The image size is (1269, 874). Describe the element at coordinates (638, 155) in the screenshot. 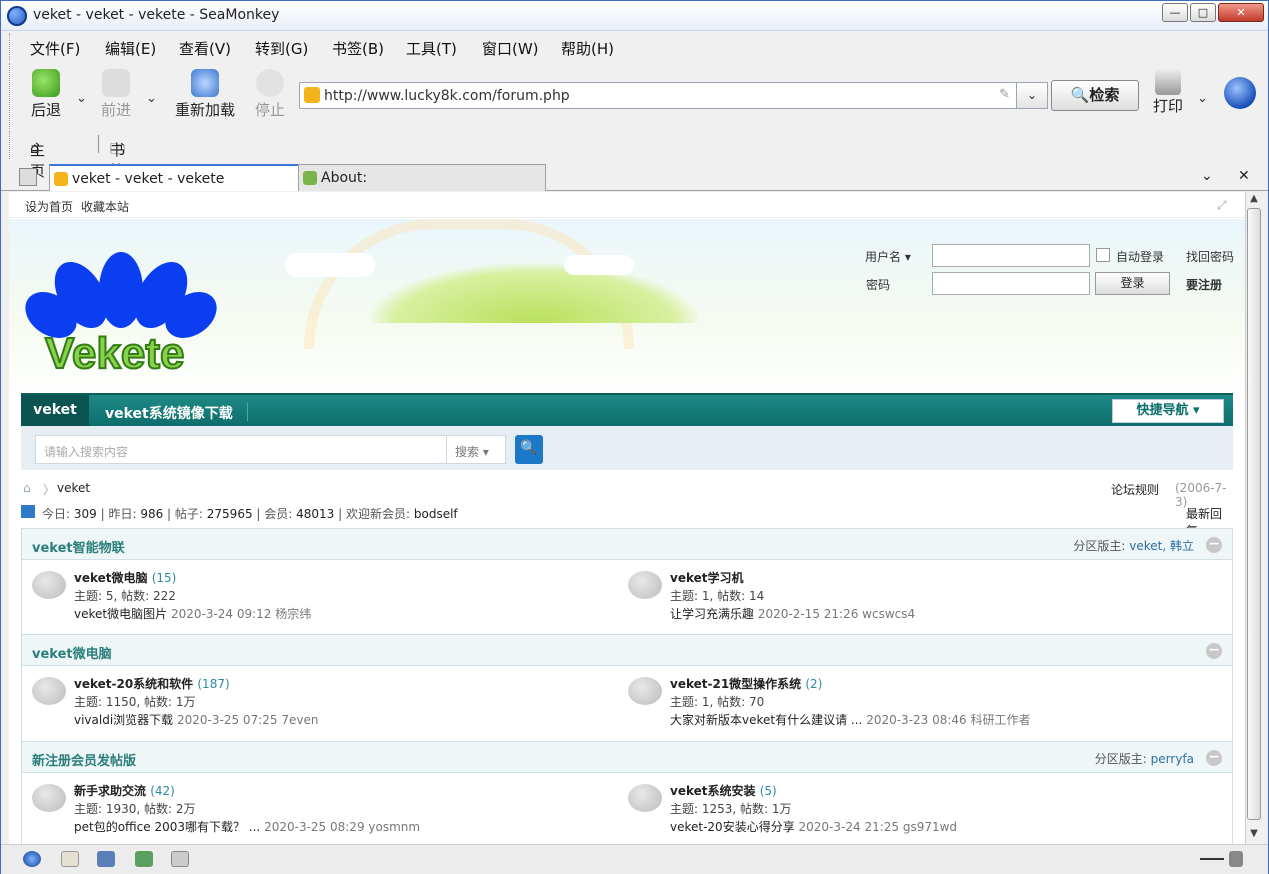

I see `personal-toolbar: ⌂主页 │ 🗀书签` at that location.